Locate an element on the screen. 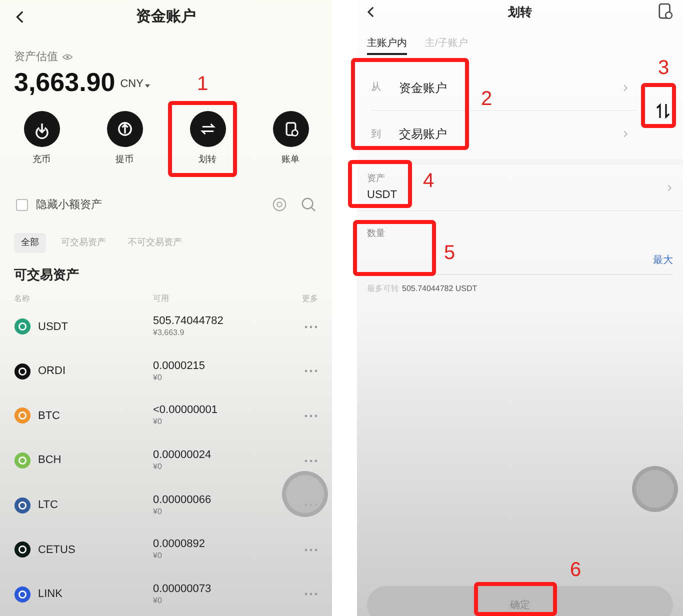  limit-value: 505.74044782 USDT is located at coordinates (440, 288).